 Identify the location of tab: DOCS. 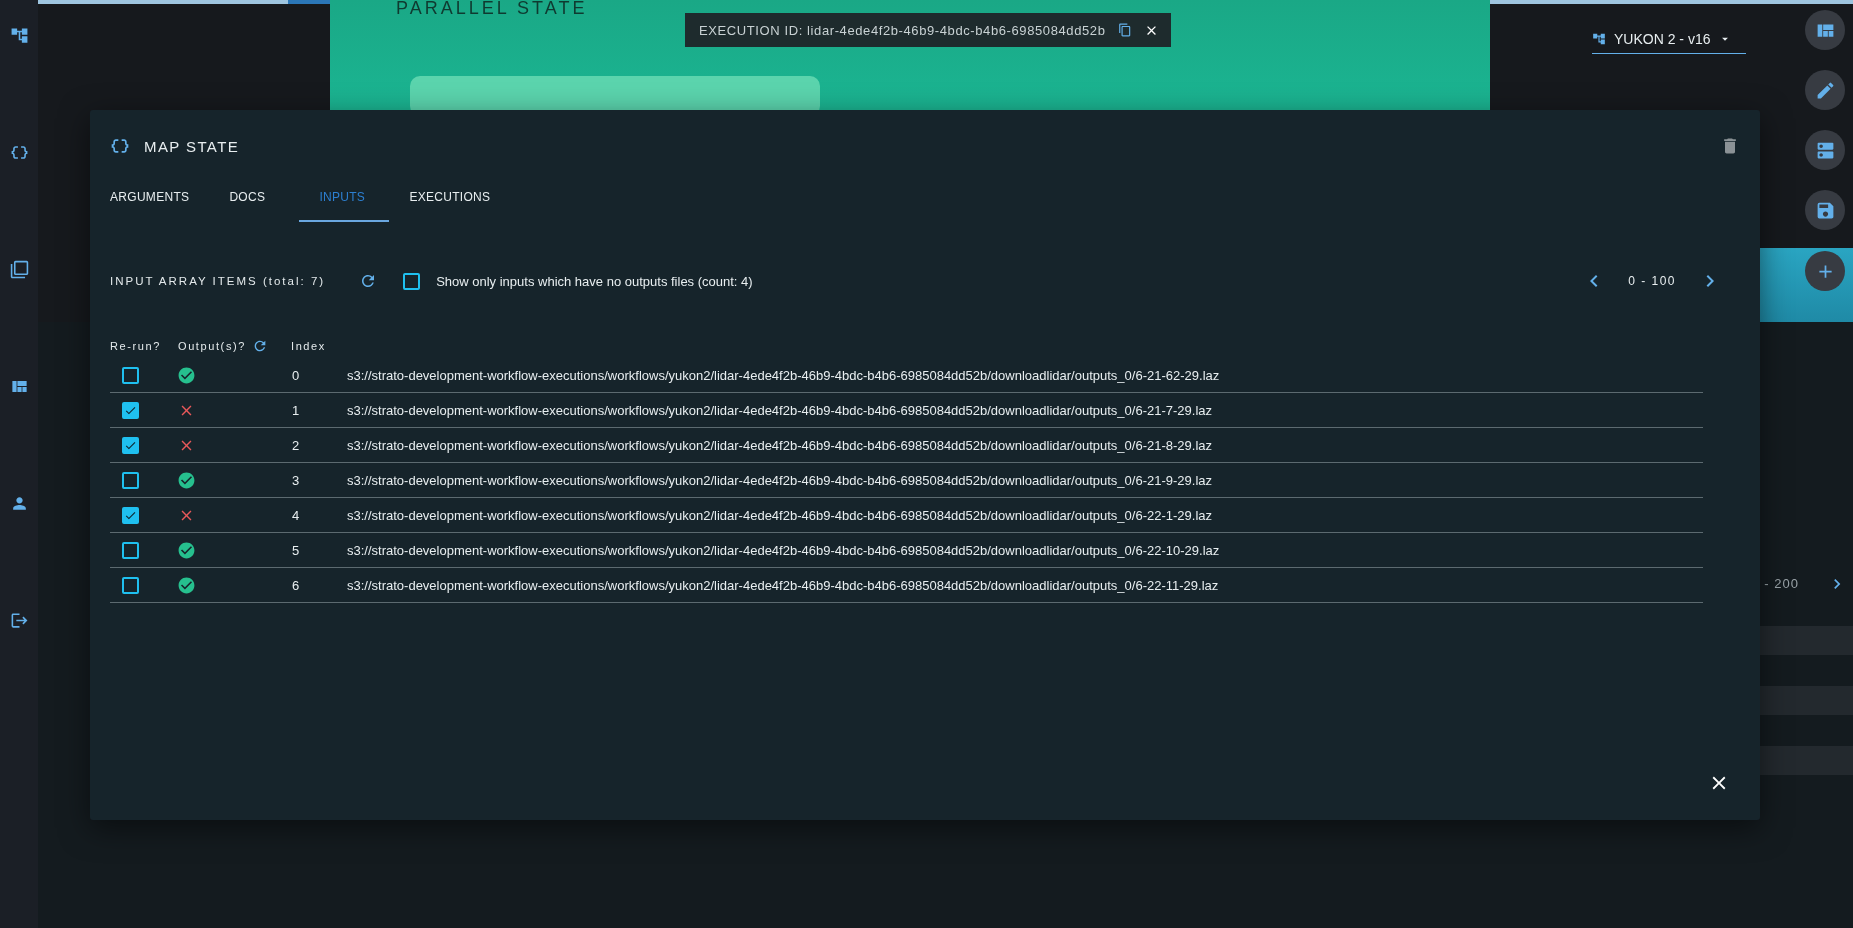
(254, 200).